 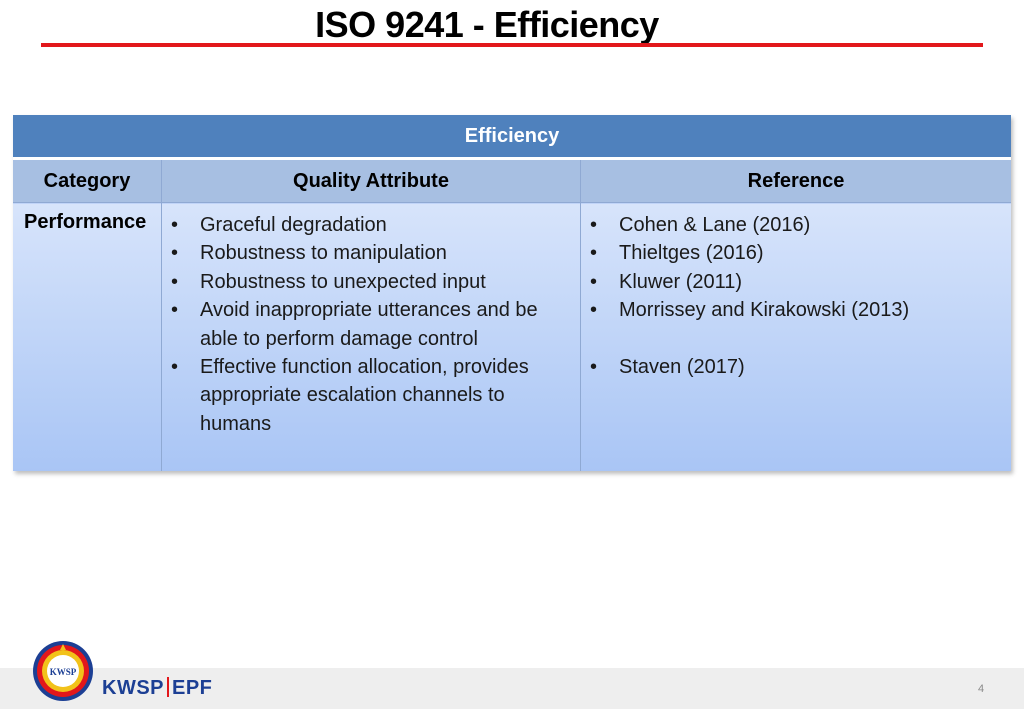 I want to click on attribute-item: Robustness to unexpected input, so click(x=367, y=282).